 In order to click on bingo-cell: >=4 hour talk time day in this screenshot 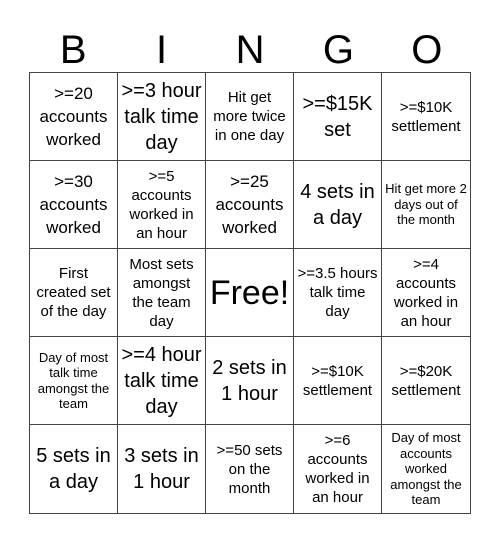, I will do `click(162, 381)`.